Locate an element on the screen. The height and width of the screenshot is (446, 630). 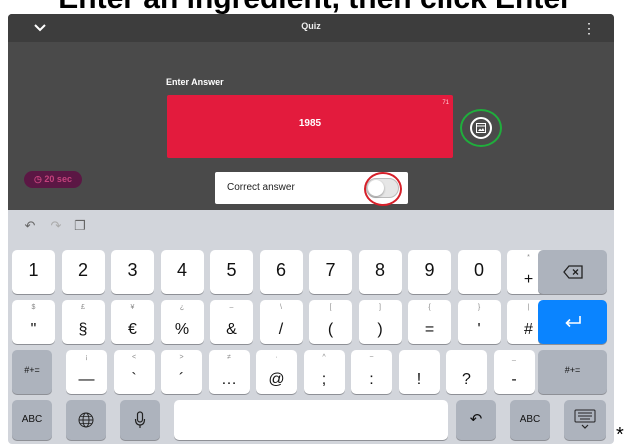
key-hint: ¡ is located at coordinates (86, 357).